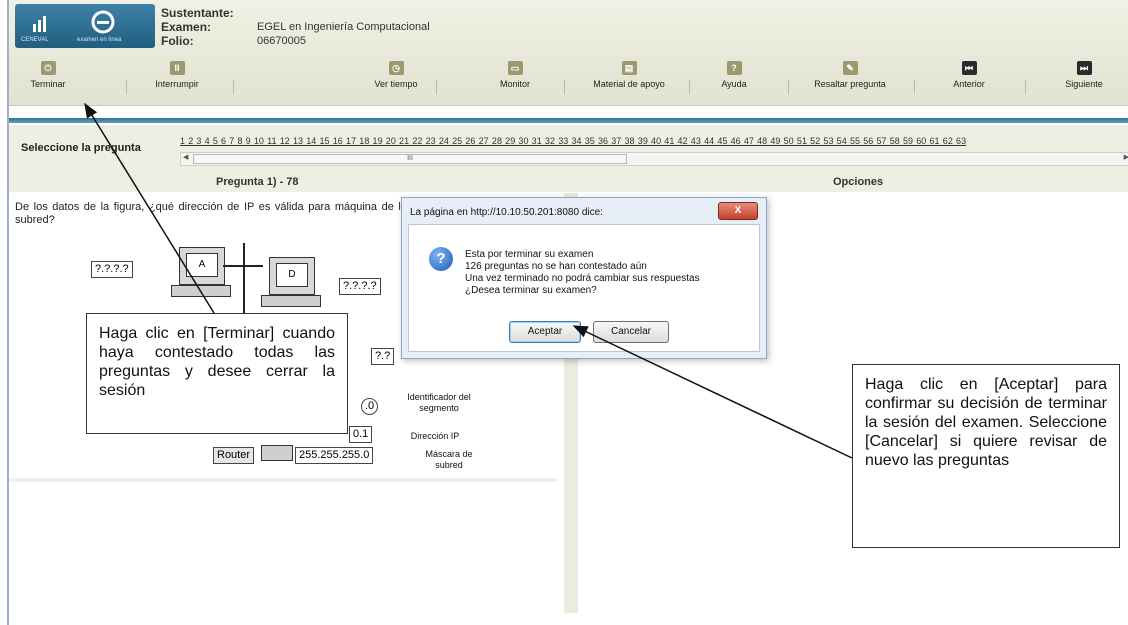  I want to click on dialog-line: Esta por terminar su examen, so click(529, 254).